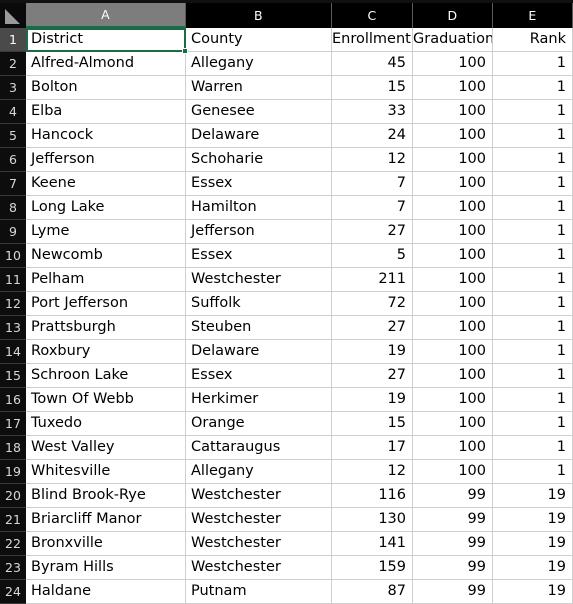 Image resolution: width=573 pixels, height=604 pixels. Describe the element at coordinates (533, 304) in the screenshot. I see `cell-E12: 1` at that location.